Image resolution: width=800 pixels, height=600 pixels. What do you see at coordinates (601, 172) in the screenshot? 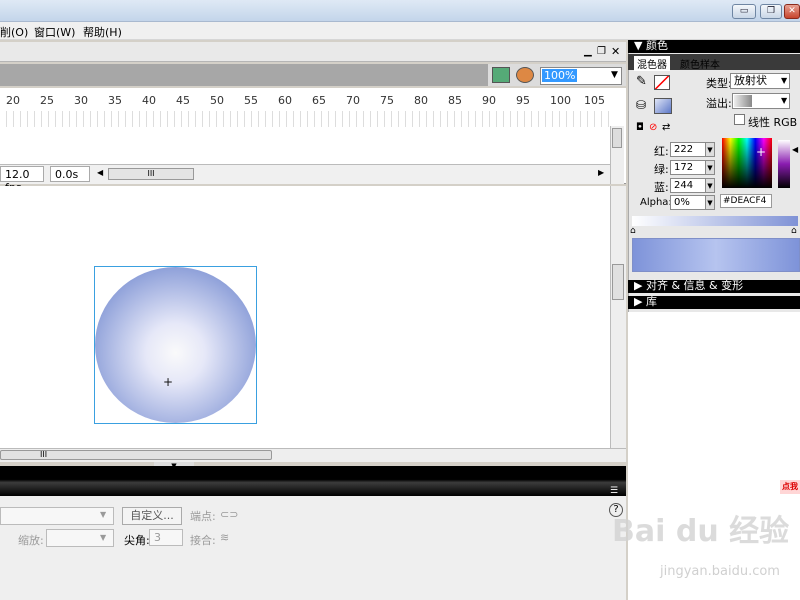
I see `scroll-right-icon: ▶` at bounding box center [601, 172].